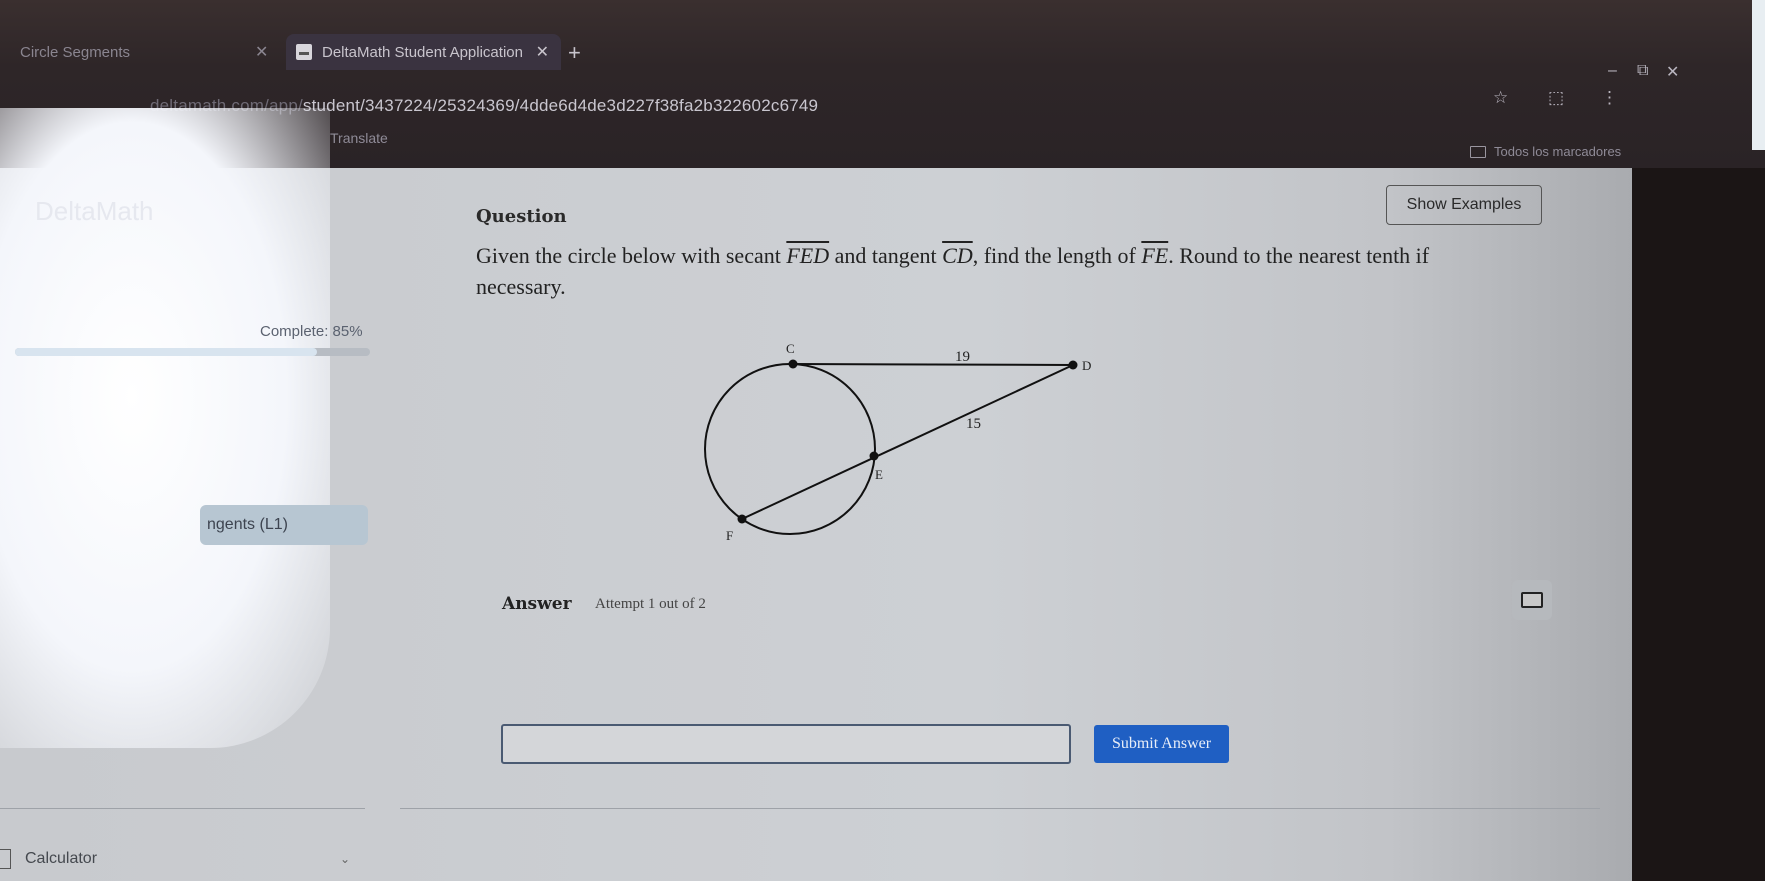  Describe the element at coordinates (182, 808) in the screenshot. I see `sidebar-divider` at that location.